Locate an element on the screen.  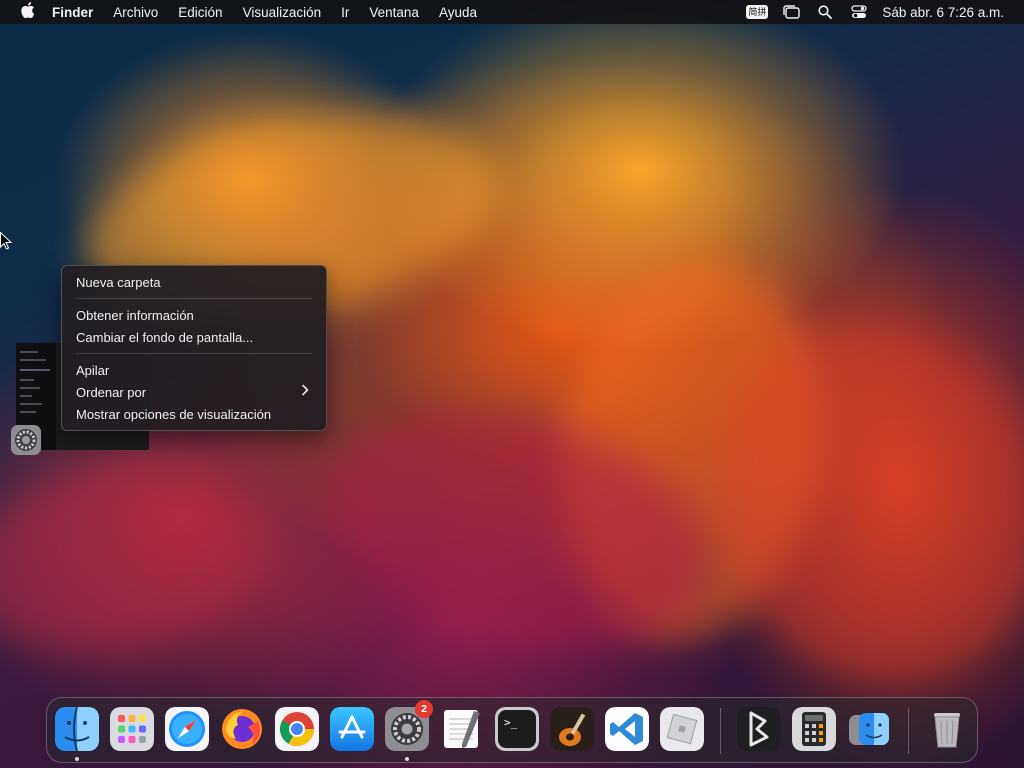
vscode-icon is located at coordinates (627, 729).